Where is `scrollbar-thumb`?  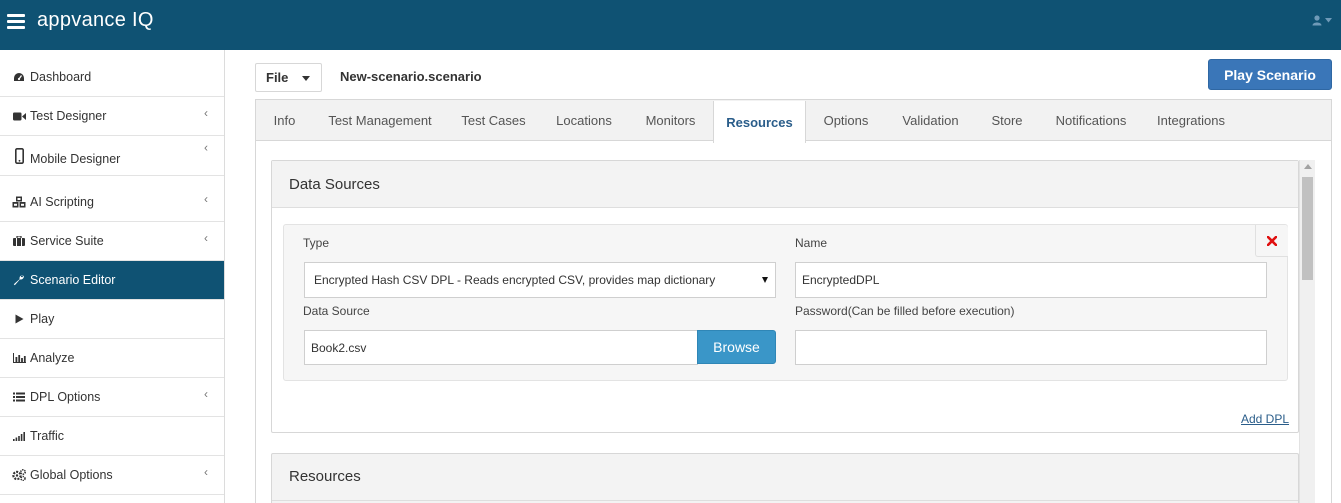
scrollbar-thumb is located at coordinates (1307, 228).